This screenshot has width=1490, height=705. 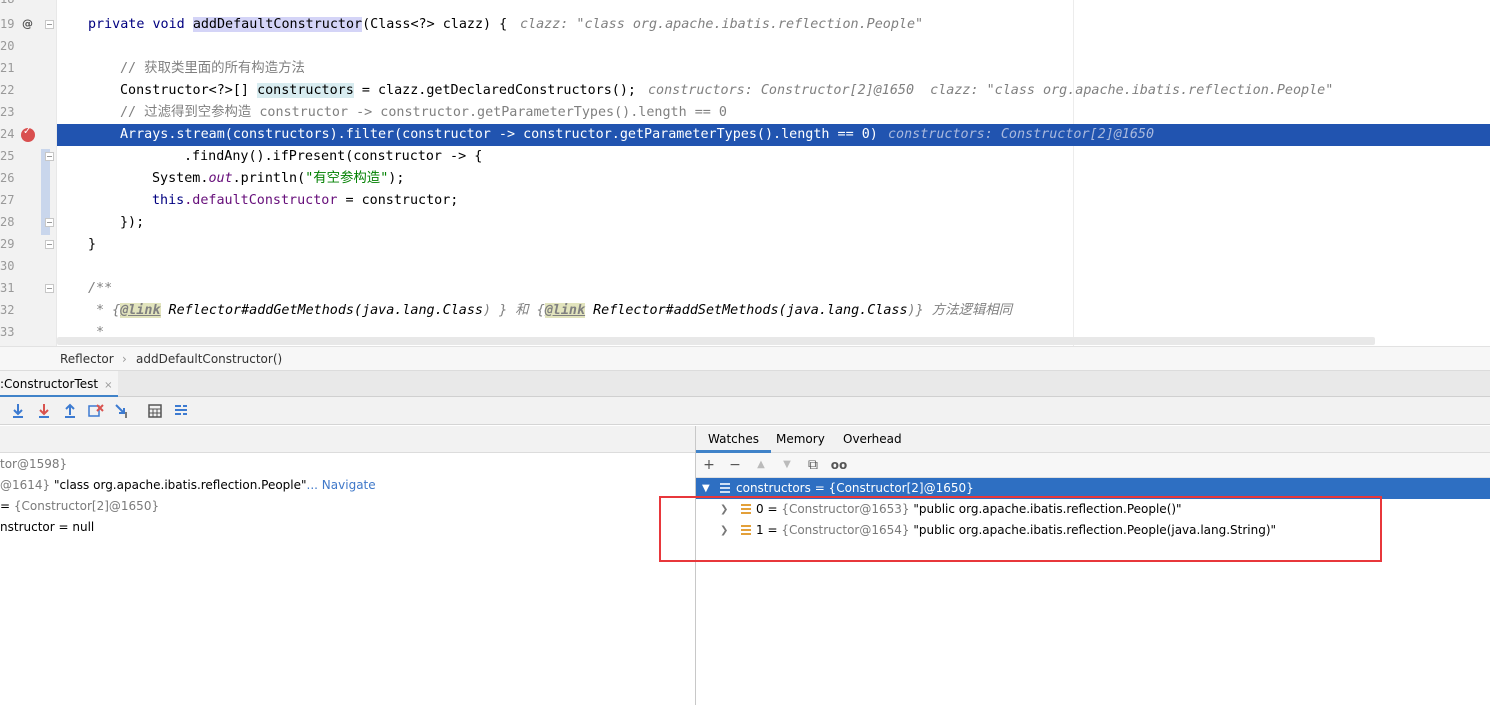 What do you see at coordinates (7, 3) in the screenshot?
I see `line-number: 18` at bounding box center [7, 3].